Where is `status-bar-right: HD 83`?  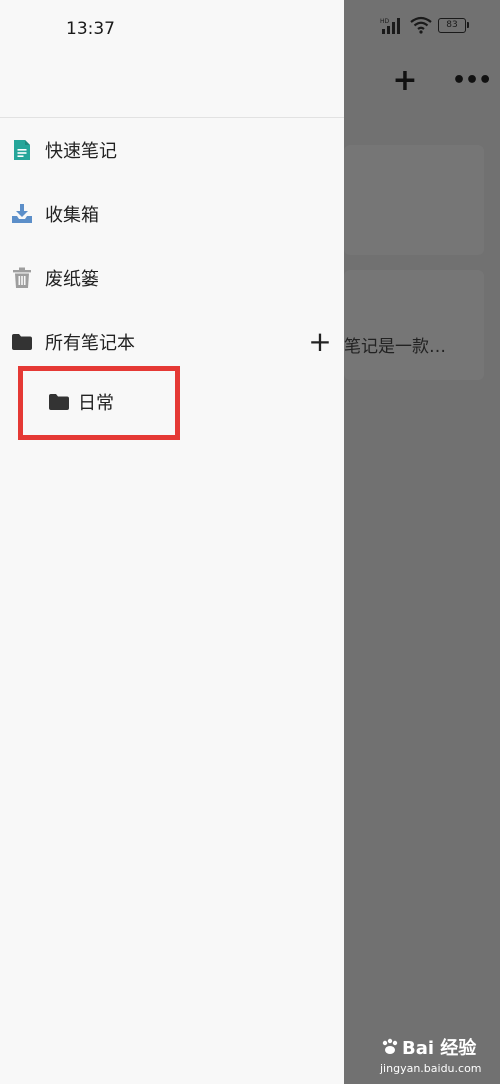 status-bar-right: HD 83 is located at coordinates (424, 25).